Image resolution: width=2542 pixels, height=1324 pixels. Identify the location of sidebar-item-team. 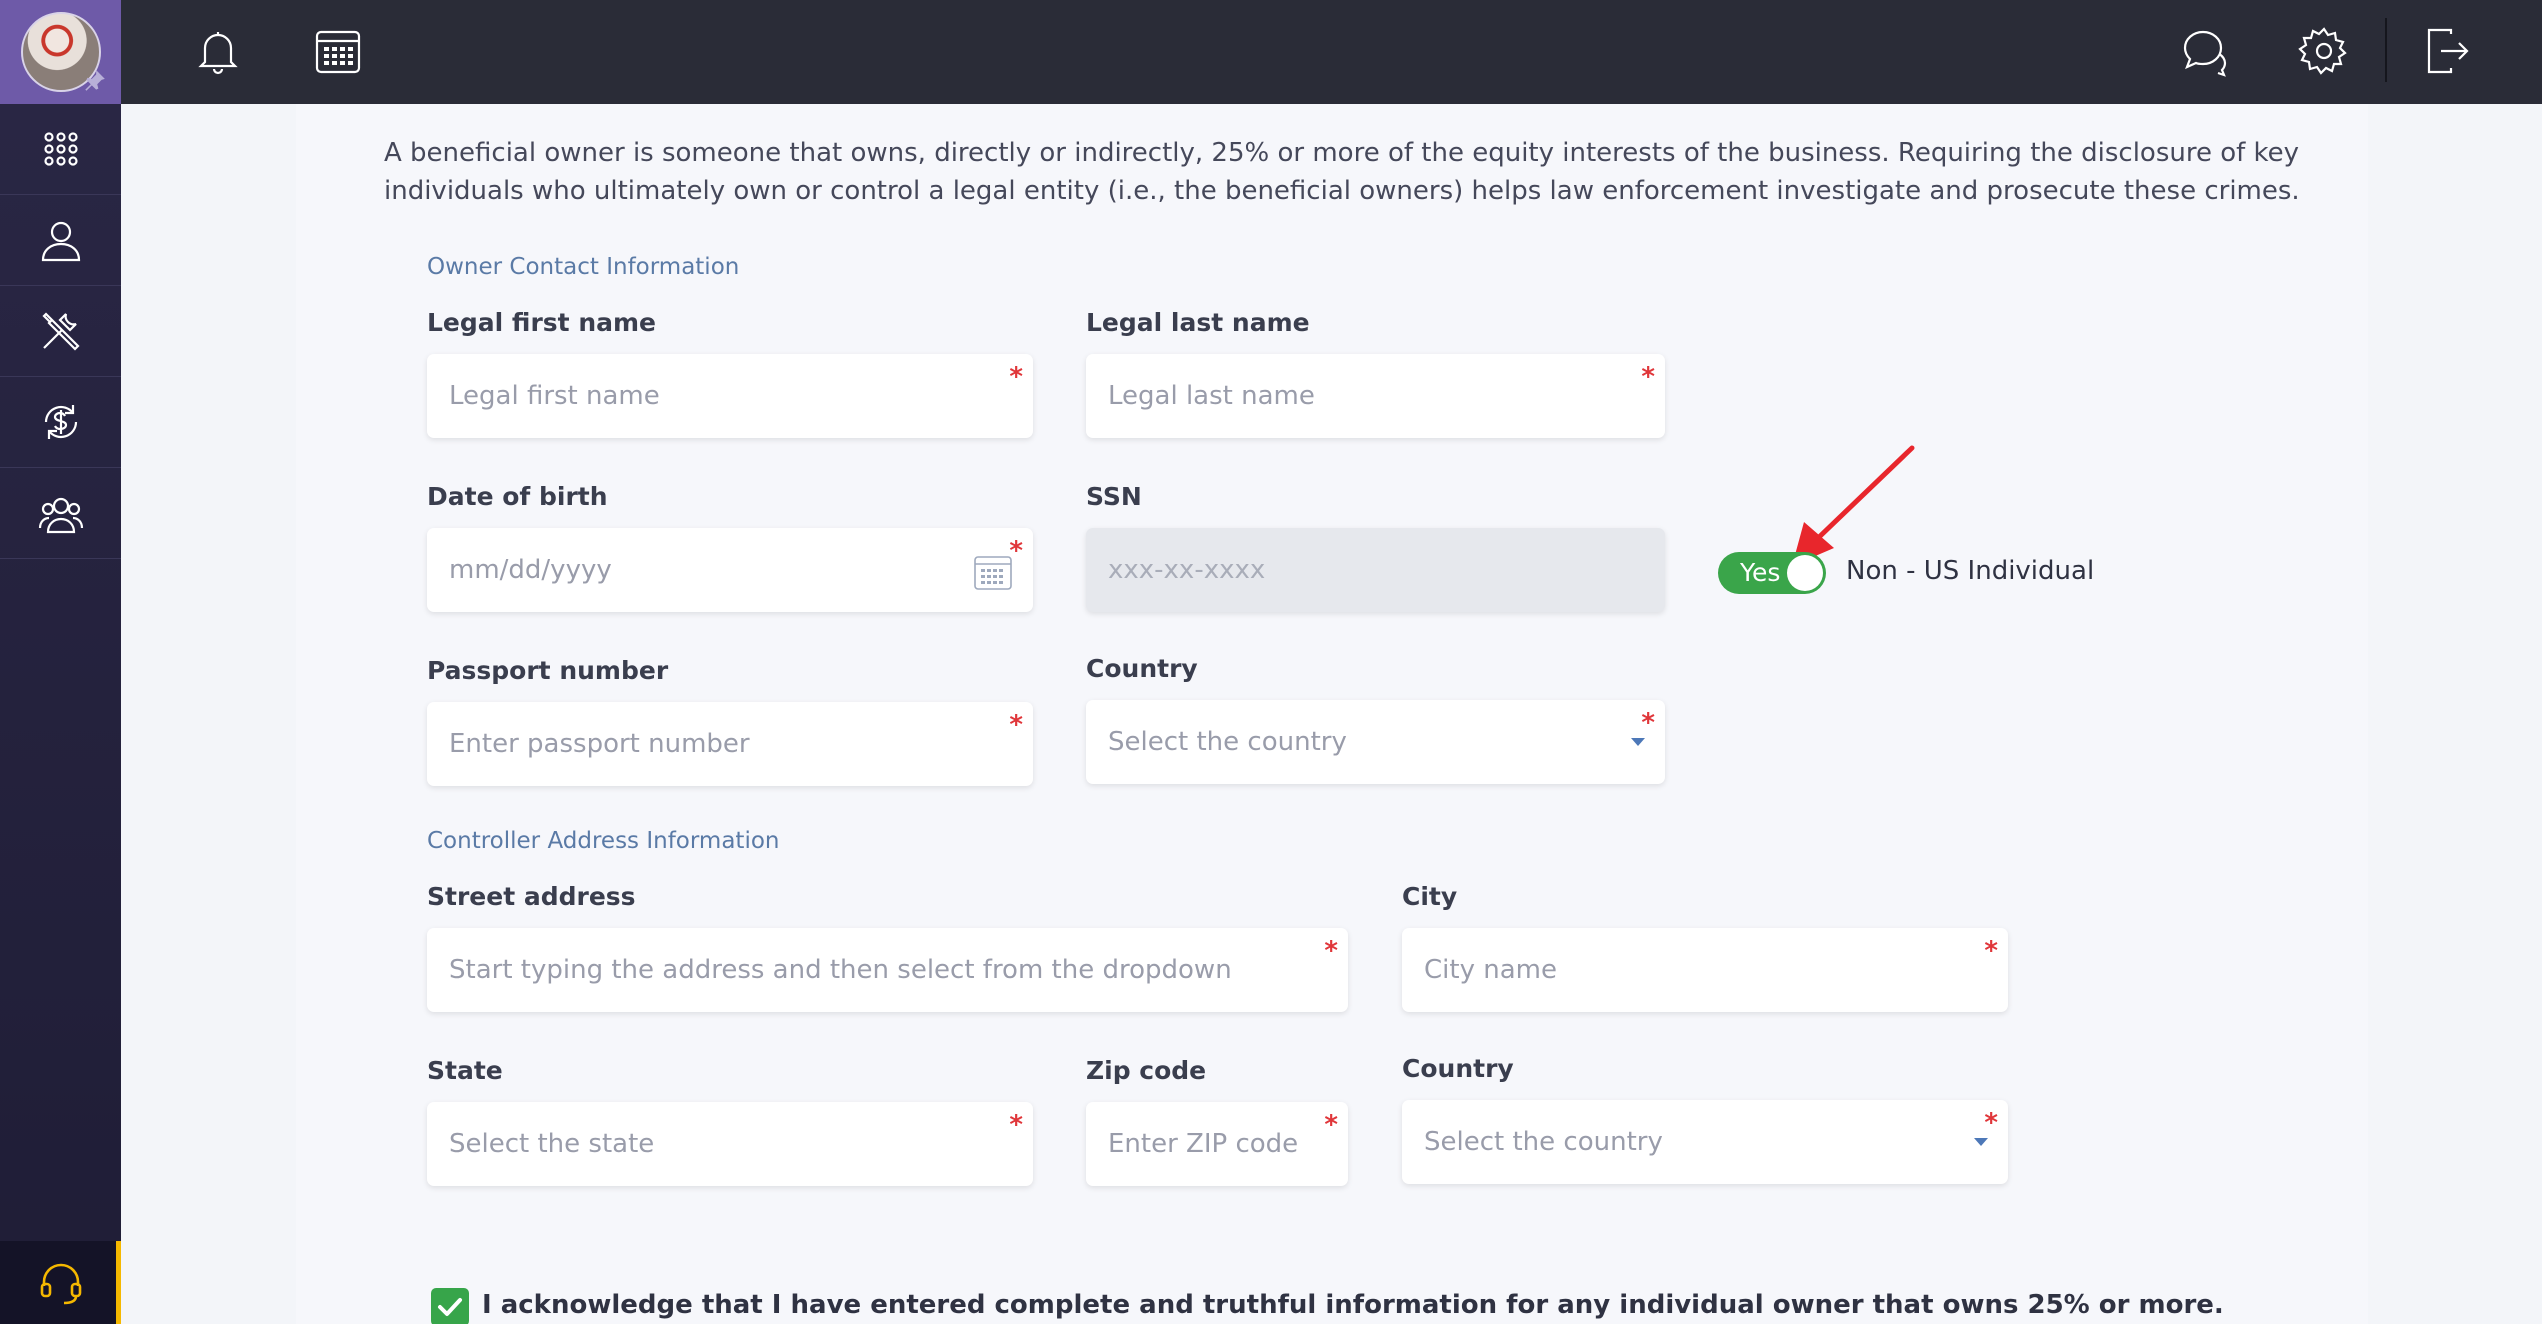
(60, 513).